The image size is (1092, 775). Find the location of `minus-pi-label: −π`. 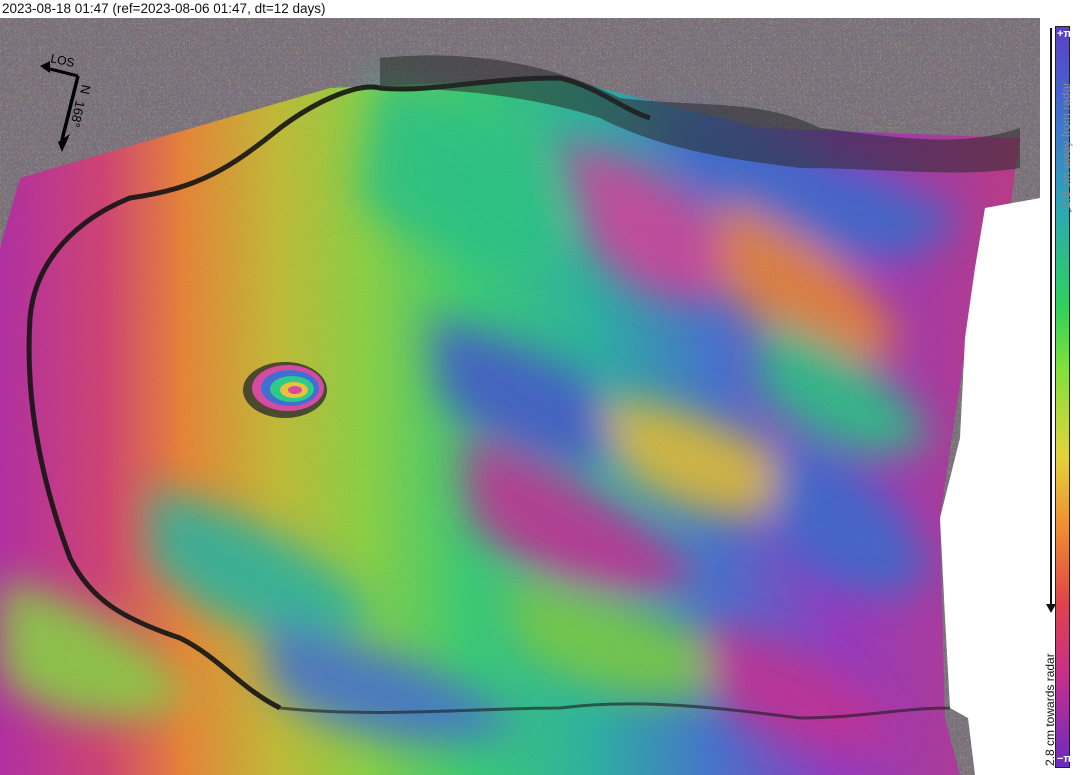

minus-pi-label: −π is located at coordinates (1064, 759).